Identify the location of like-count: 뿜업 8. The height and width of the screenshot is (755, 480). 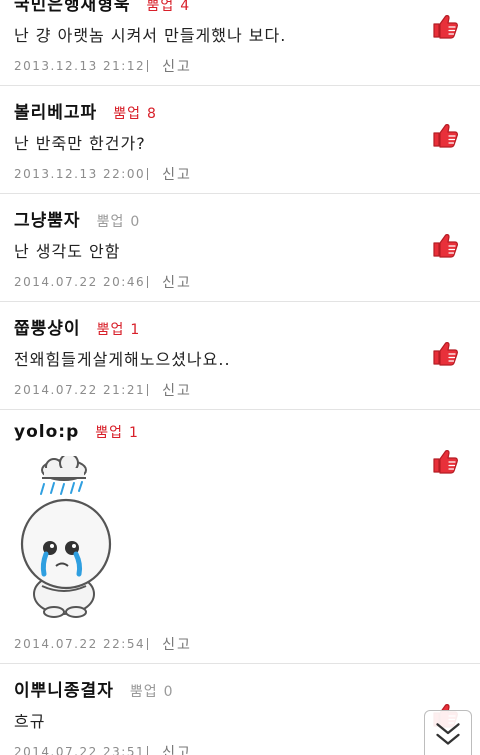
(135, 113).